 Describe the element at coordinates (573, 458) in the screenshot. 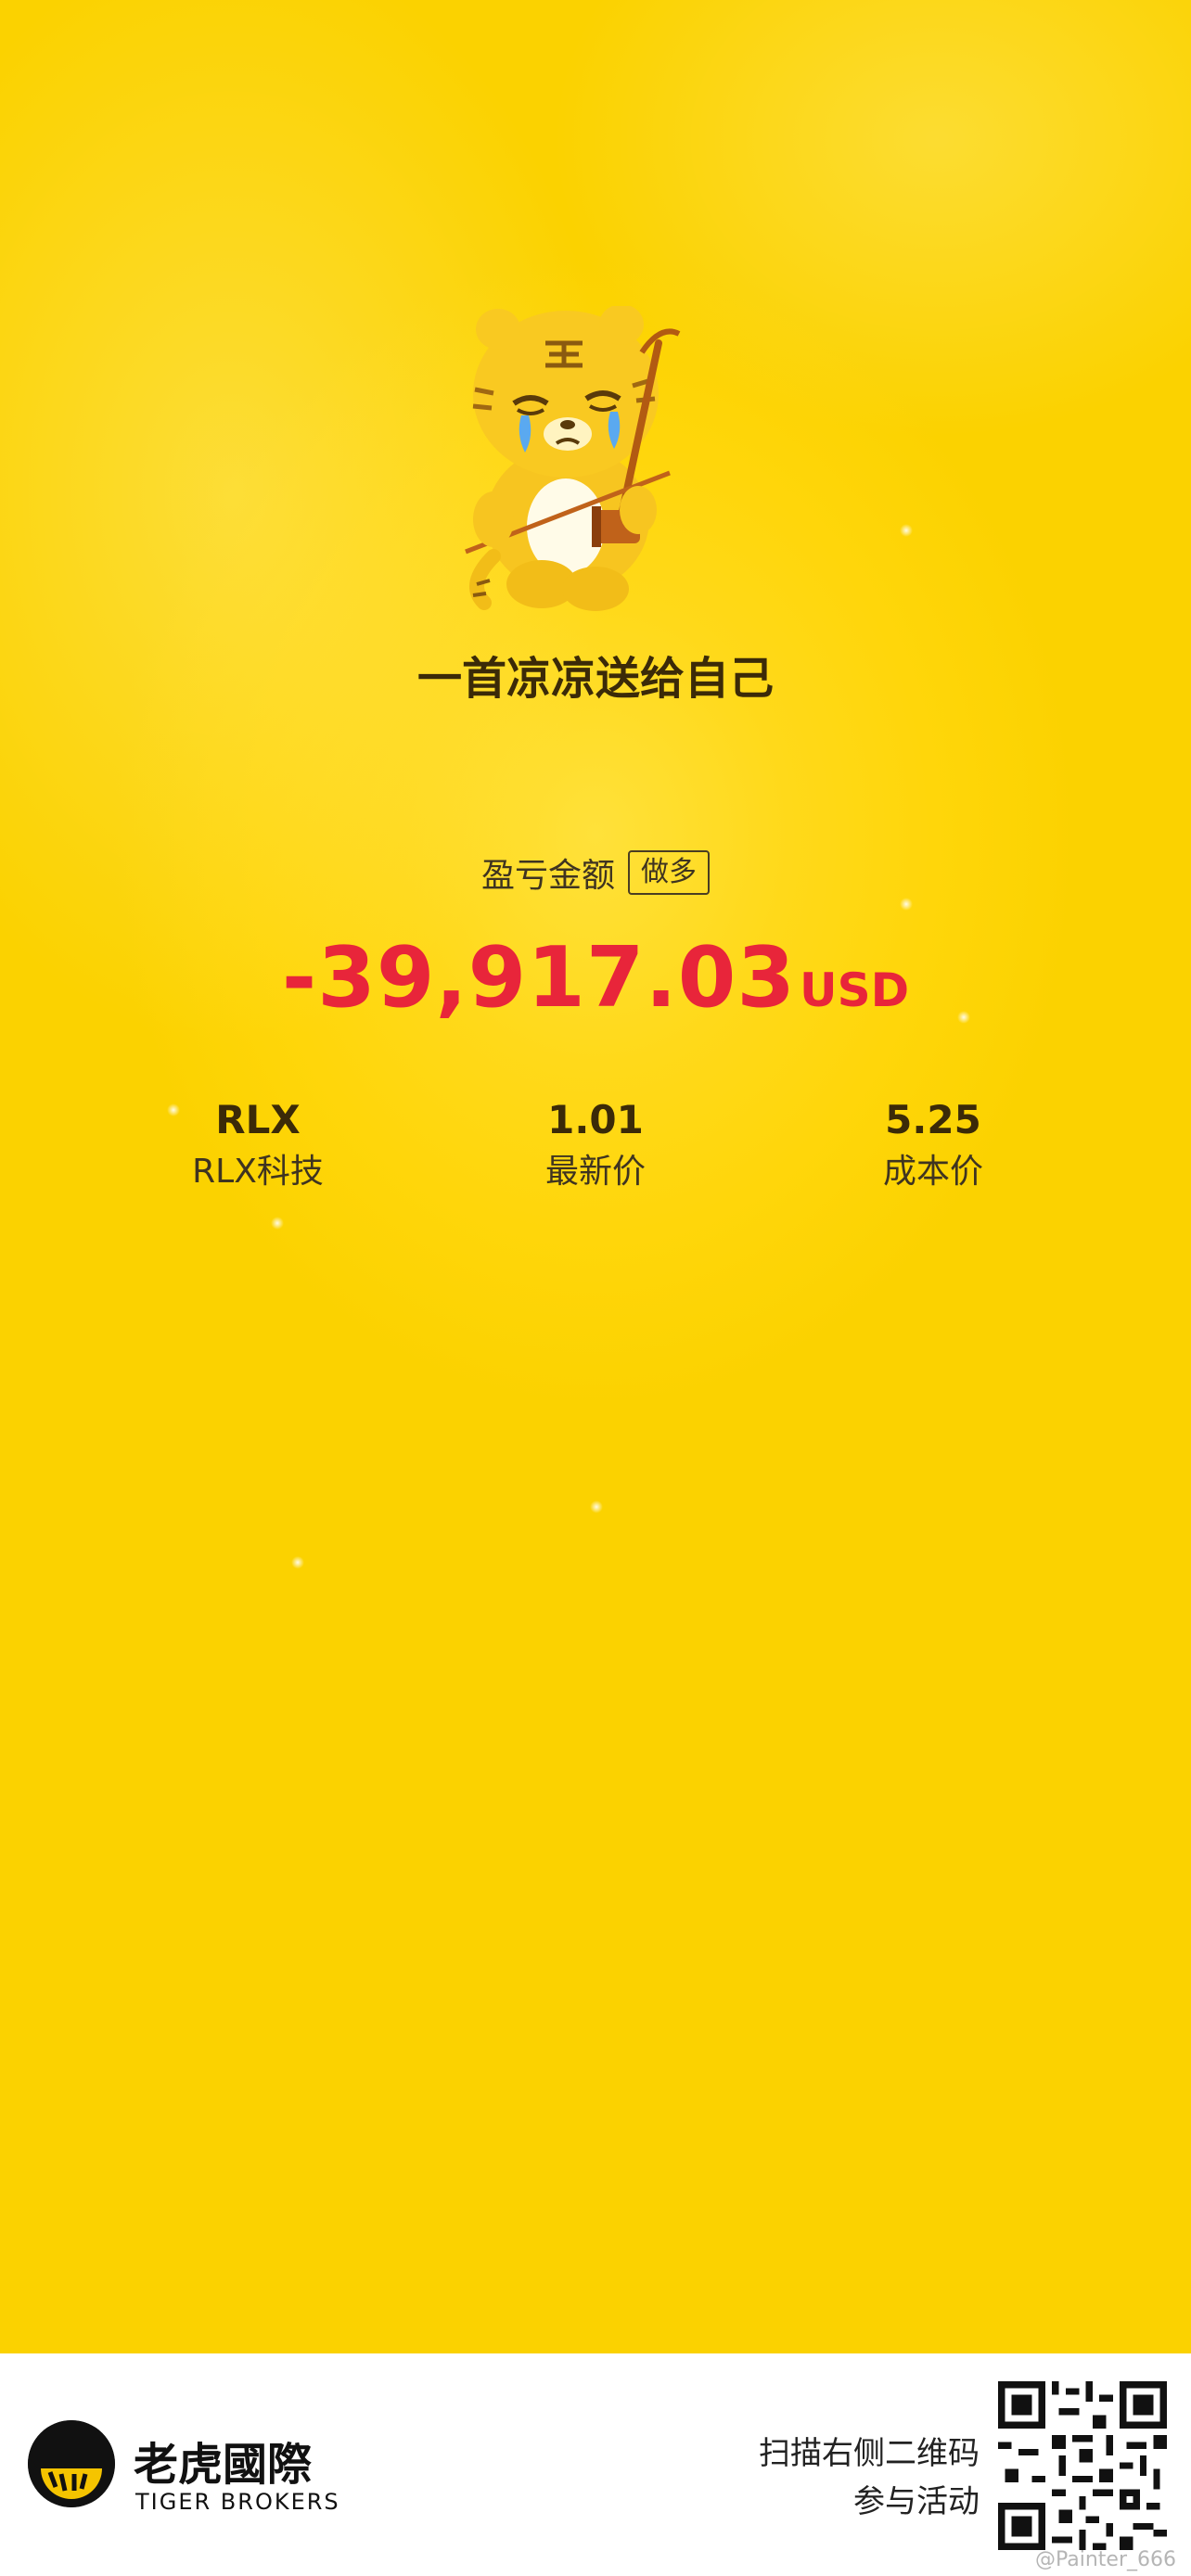

I see `crying-tiger-mascot-icon` at that location.